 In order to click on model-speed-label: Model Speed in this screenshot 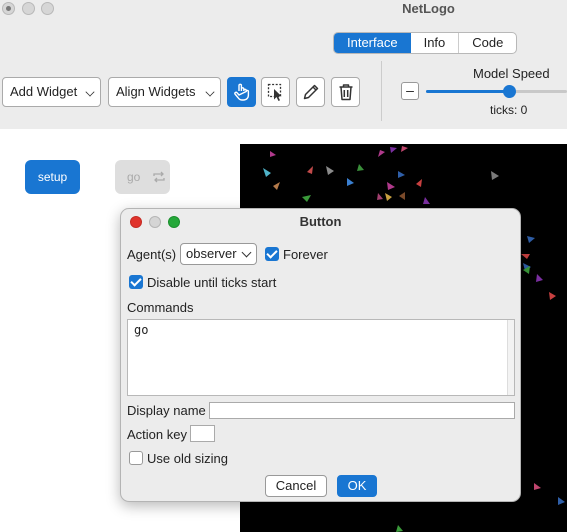, I will do `click(511, 73)`.